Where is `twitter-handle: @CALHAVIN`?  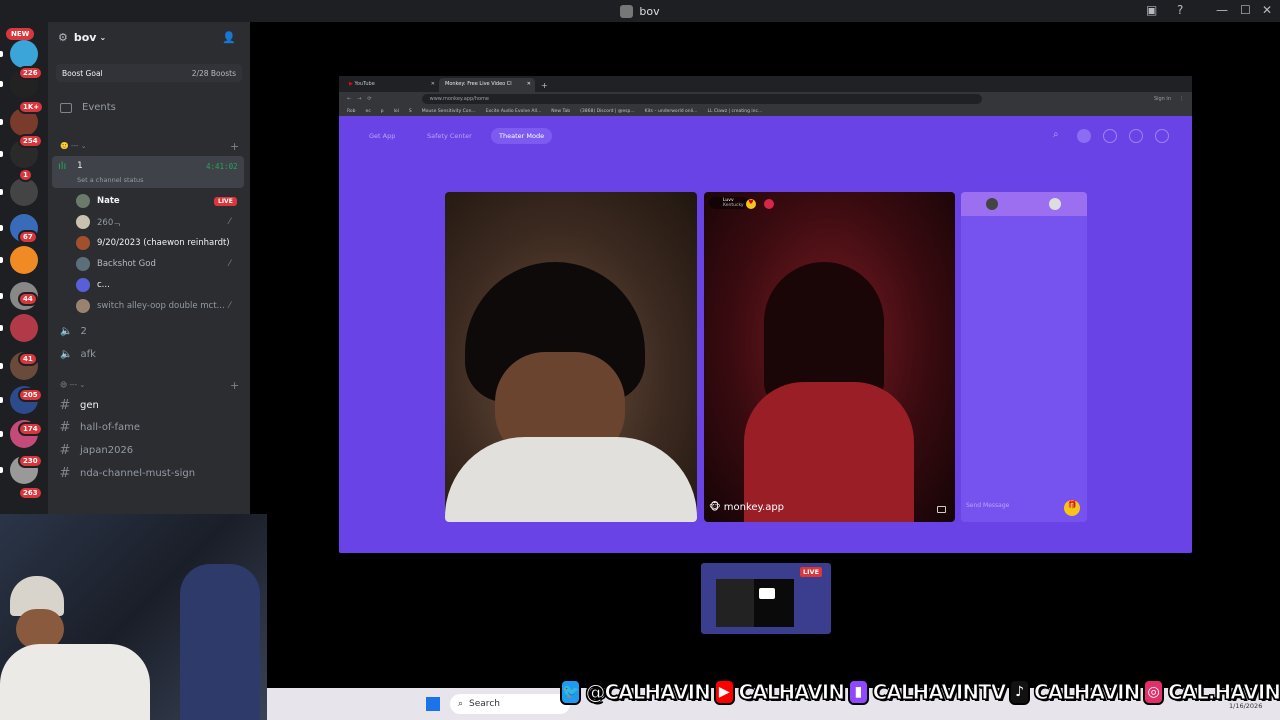 twitter-handle: @CALHAVIN is located at coordinates (648, 692).